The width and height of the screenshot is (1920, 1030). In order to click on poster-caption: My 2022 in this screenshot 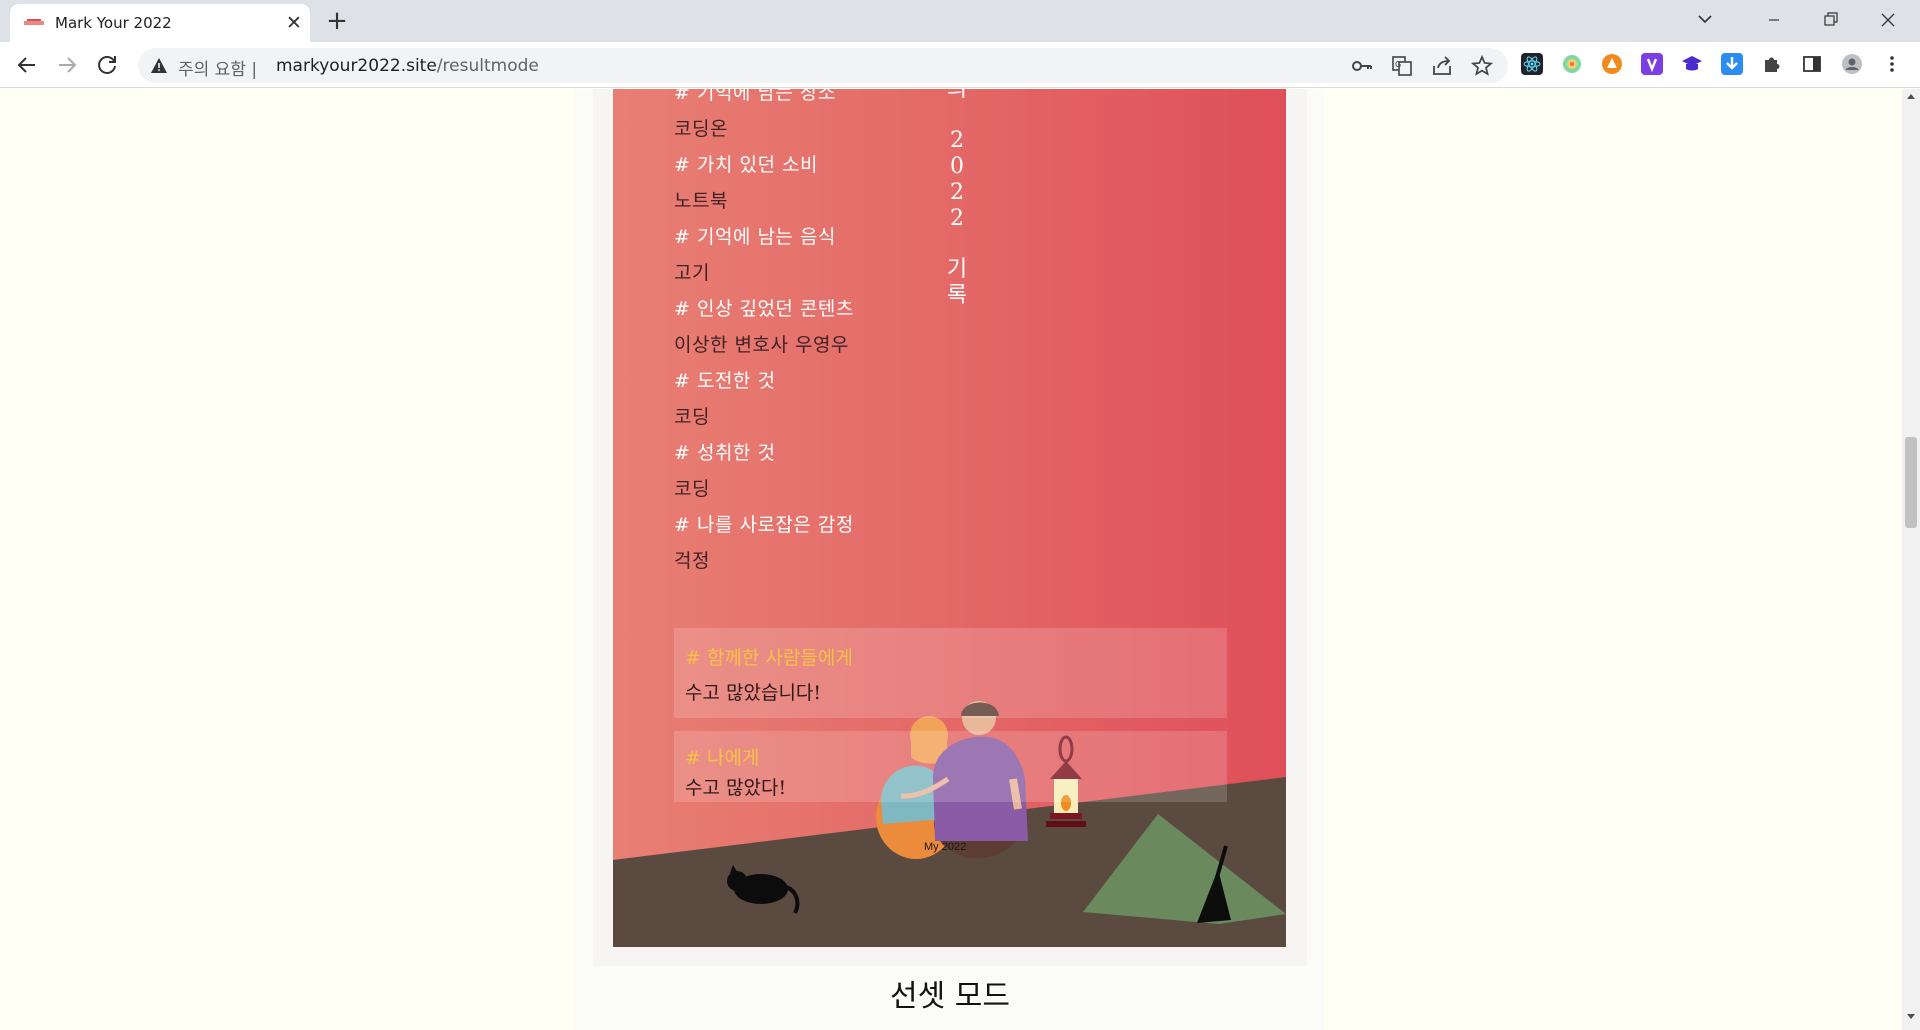, I will do `click(945, 847)`.